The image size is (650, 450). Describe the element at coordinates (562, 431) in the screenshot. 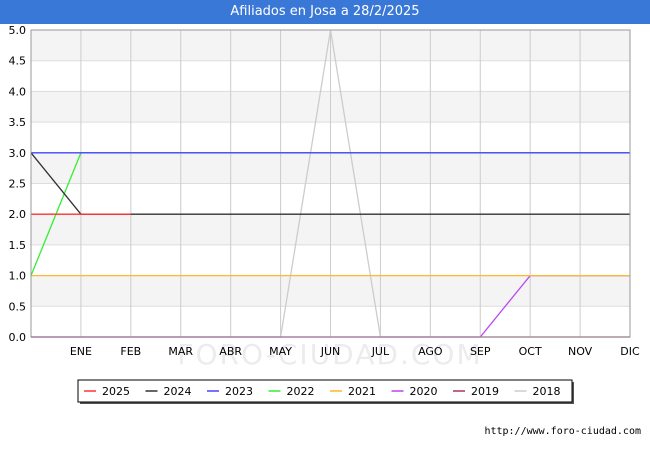

I see `source-url: http://www.foro-ciudad.com` at that location.